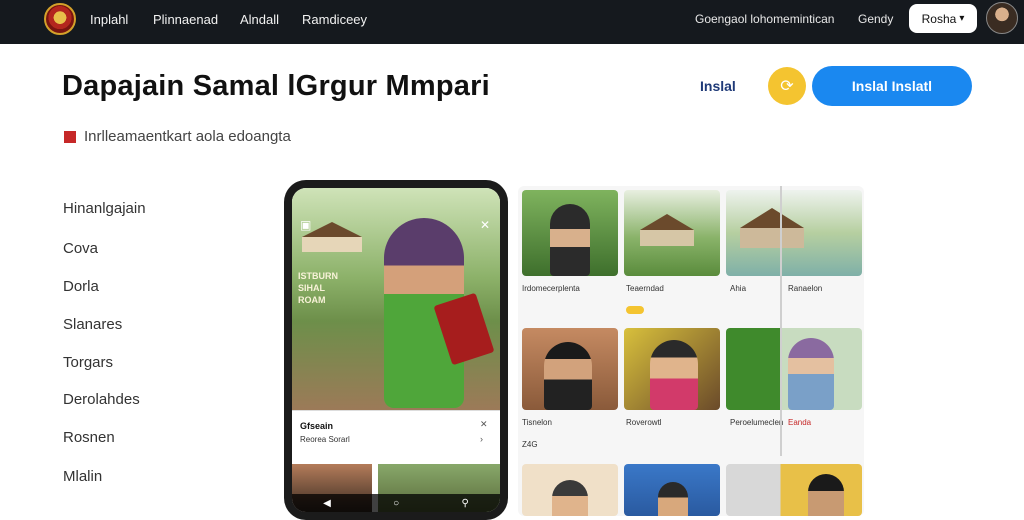  Describe the element at coordinates (757, 422) in the screenshot. I see `tile-caption: Peroelumeclen` at that location.